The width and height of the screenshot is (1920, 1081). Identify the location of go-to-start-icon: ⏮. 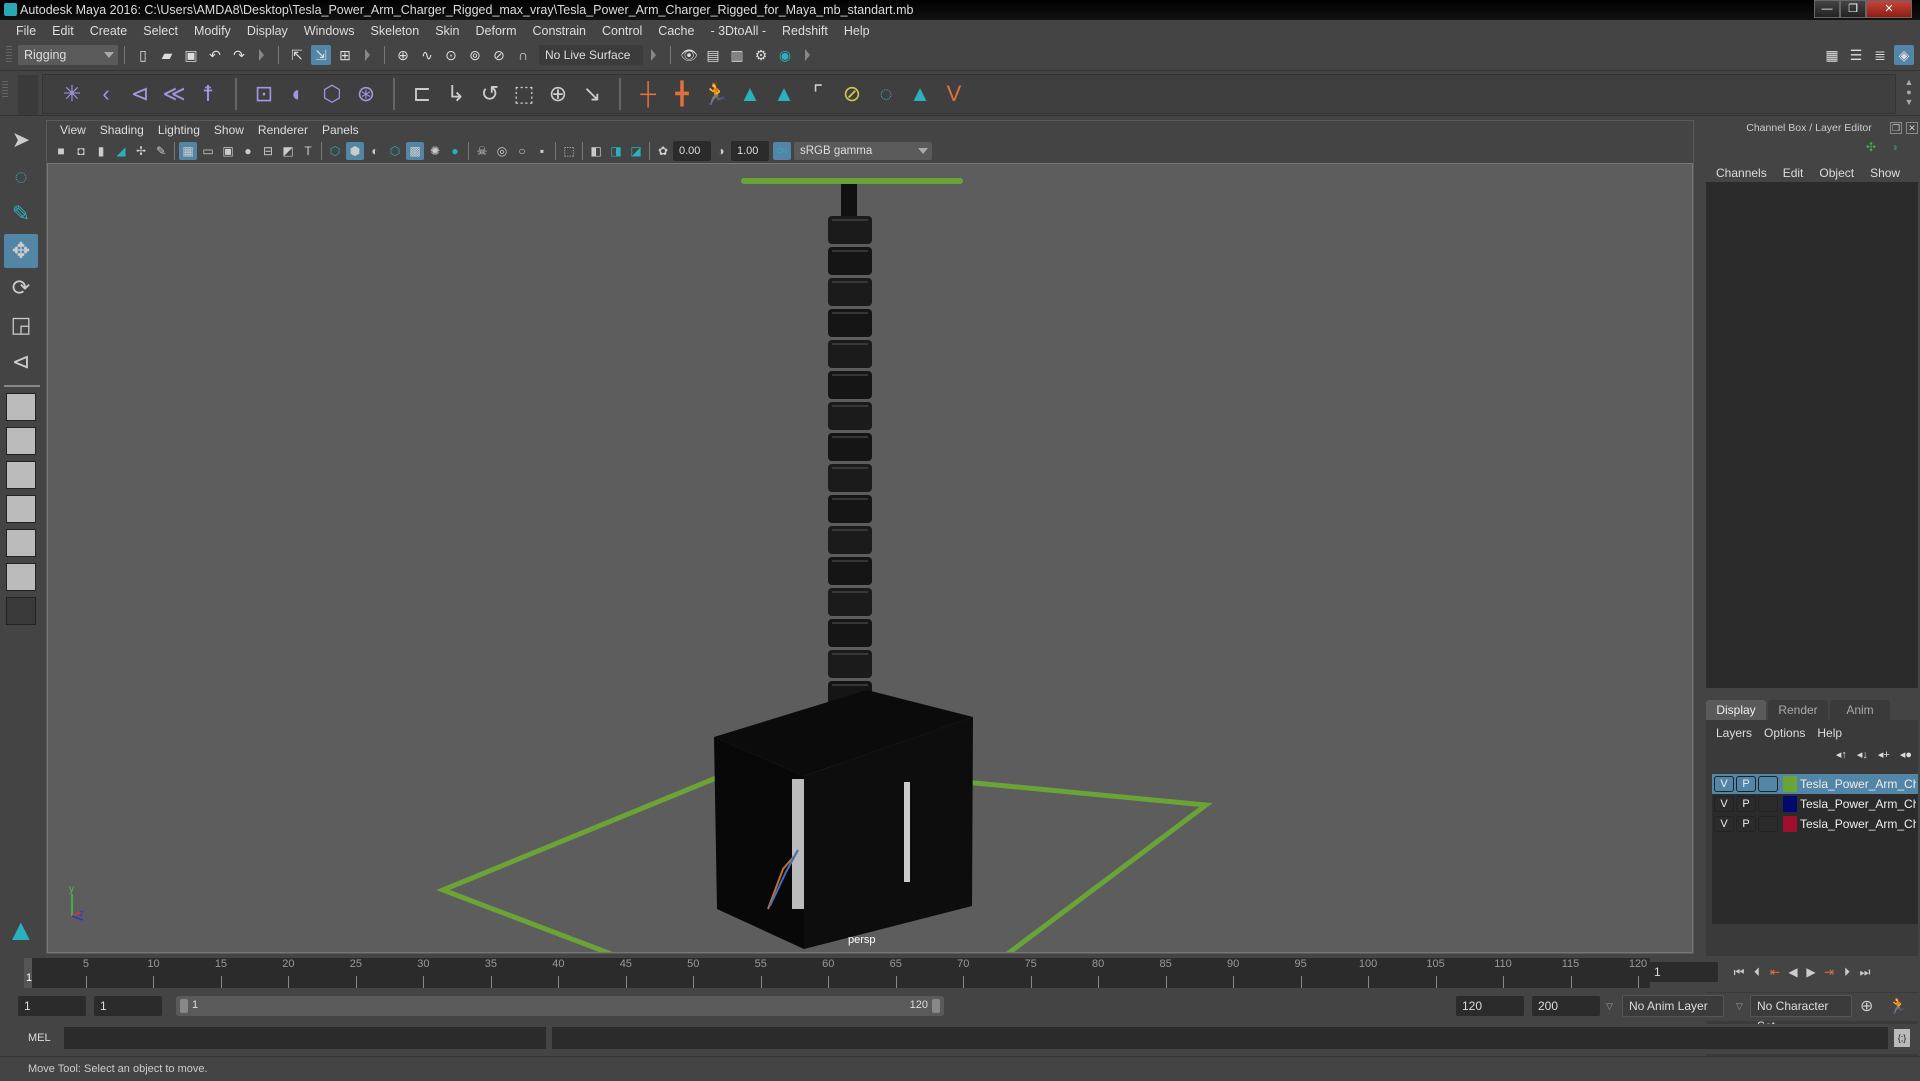
(1739, 972).